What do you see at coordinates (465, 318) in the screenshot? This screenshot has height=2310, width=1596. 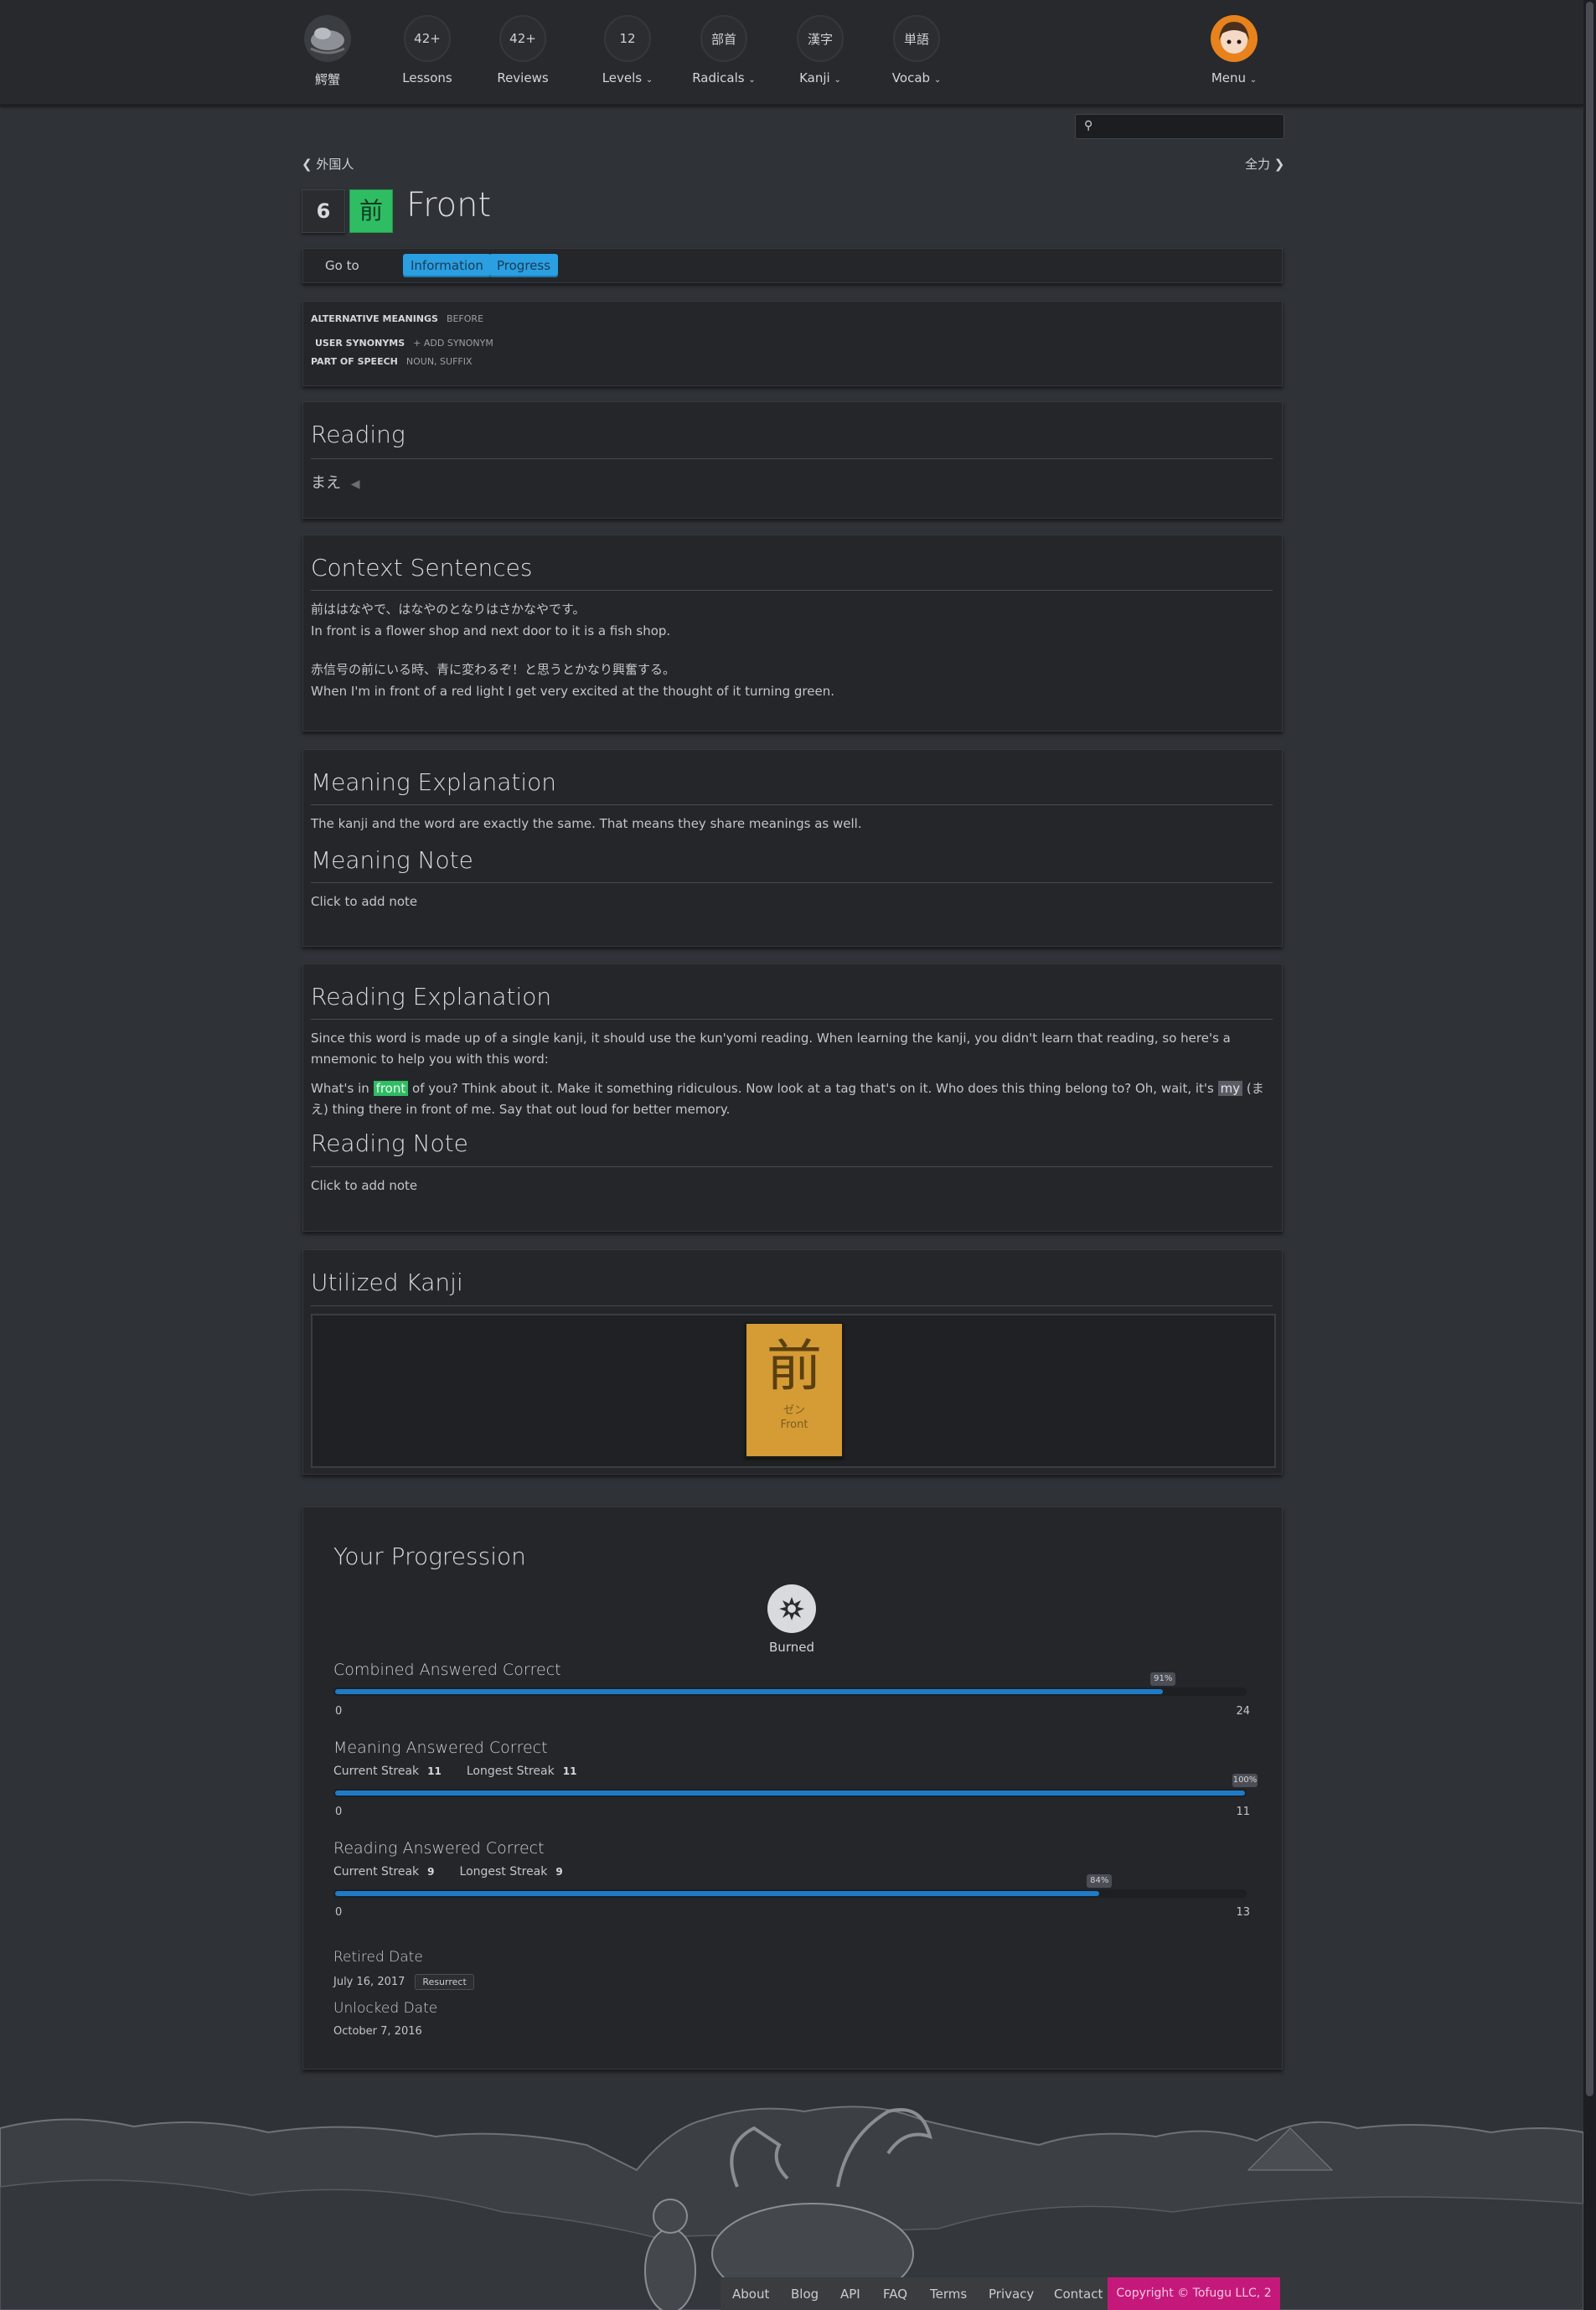 I see `alt-meanings-value: BEFORE` at bounding box center [465, 318].